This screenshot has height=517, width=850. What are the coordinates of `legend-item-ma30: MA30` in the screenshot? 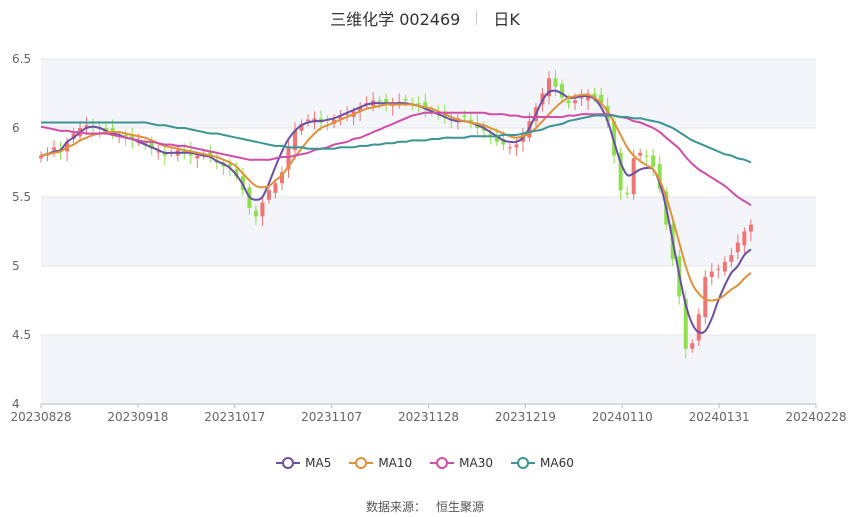 It's located at (461, 463).